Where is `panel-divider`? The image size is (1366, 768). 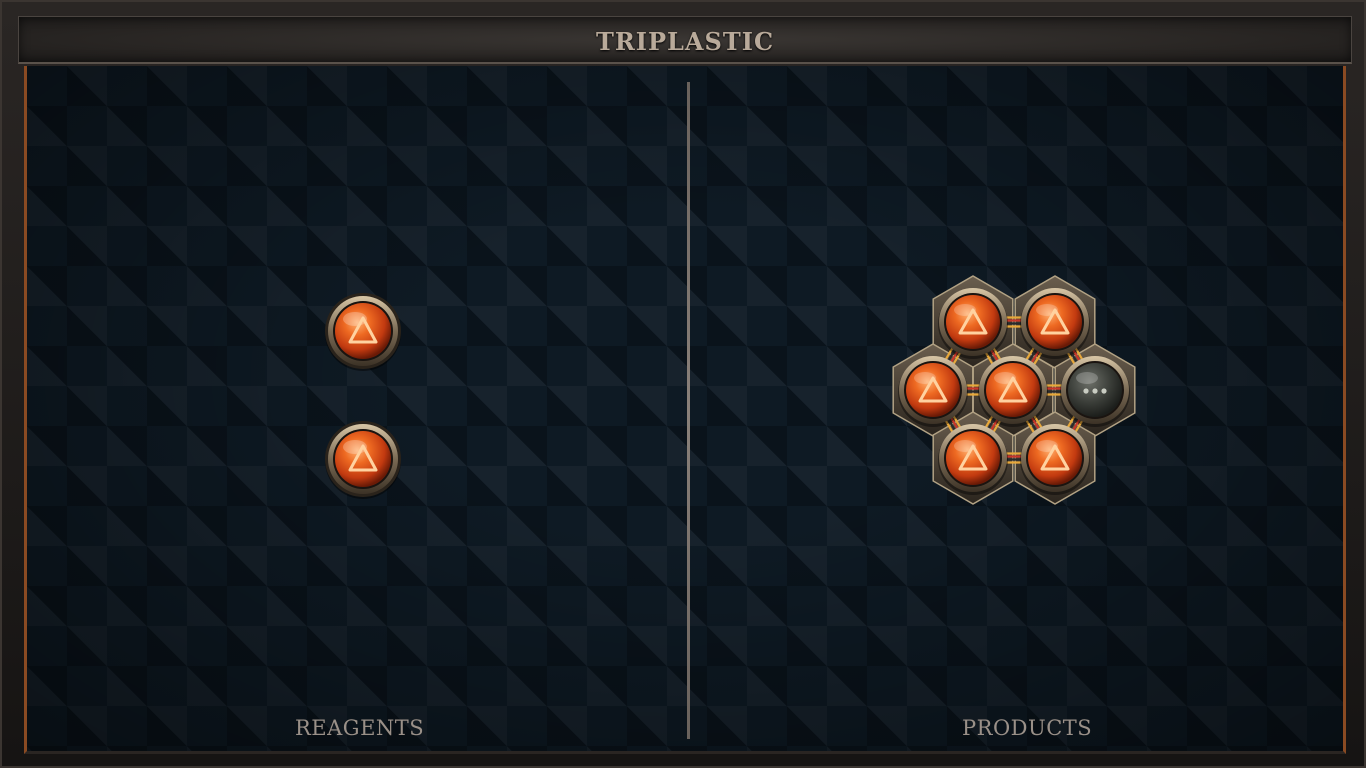
panel-divider is located at coordinates (688, 410).